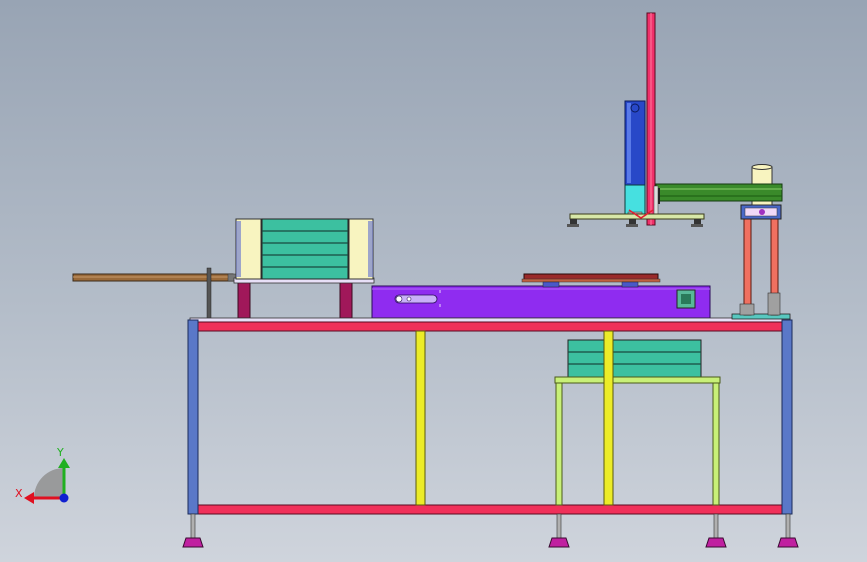 Image resolution: width=867 pixels, height=562 pixels. I want to click on conveyor-support-left, so click(244, 300).